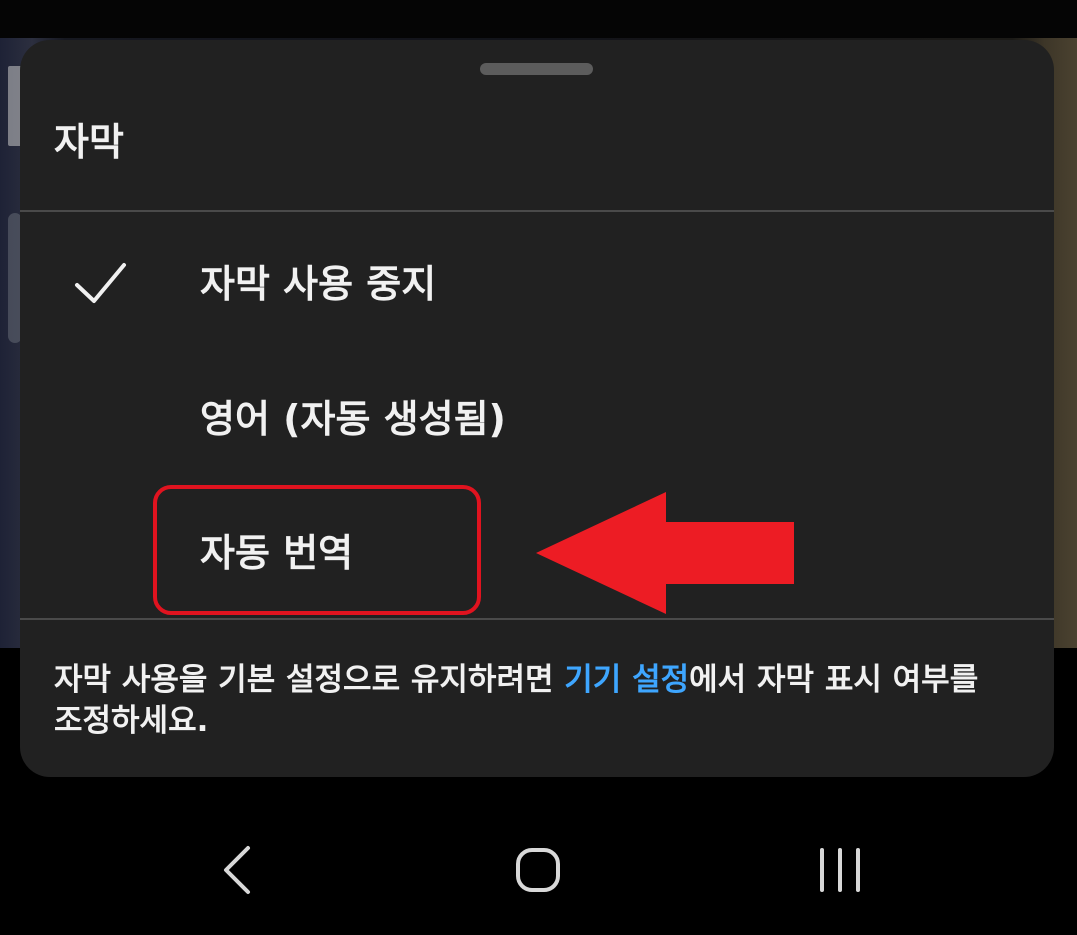 This screenshot has width=1077, height=935. Describe the element at coordinates (537, 283) in the screenshot. I see `option-captions-off: 자막 사용 중지` at that location.